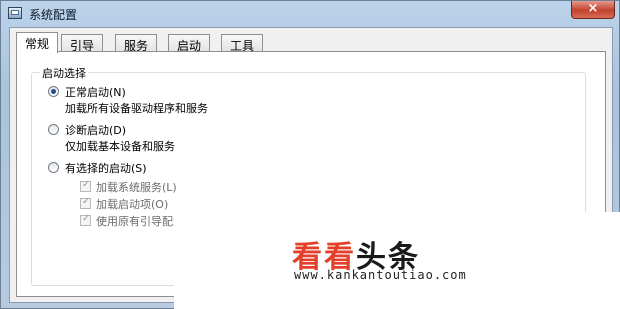  What do you see at coordinates (15, 13) in the screenshot?
I see `msconfig-window-icon` at bounding box center [15, 13].